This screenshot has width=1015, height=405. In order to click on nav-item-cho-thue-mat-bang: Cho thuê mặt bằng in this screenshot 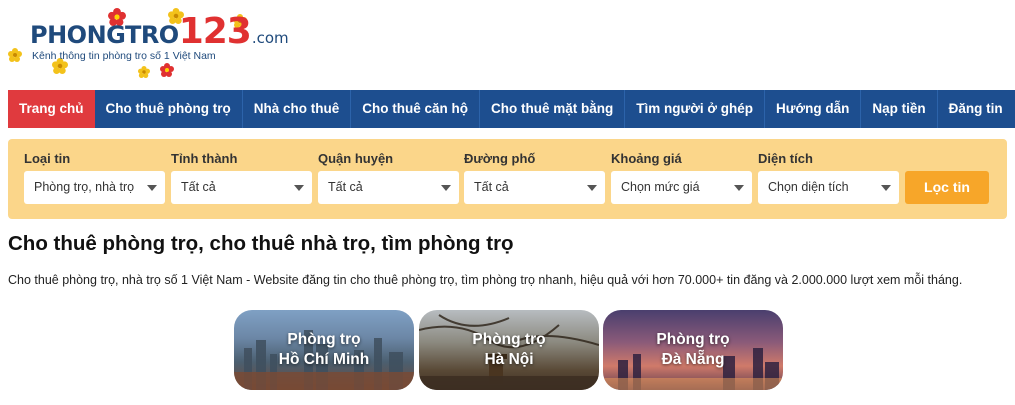, I will do `click(553, 109)`.